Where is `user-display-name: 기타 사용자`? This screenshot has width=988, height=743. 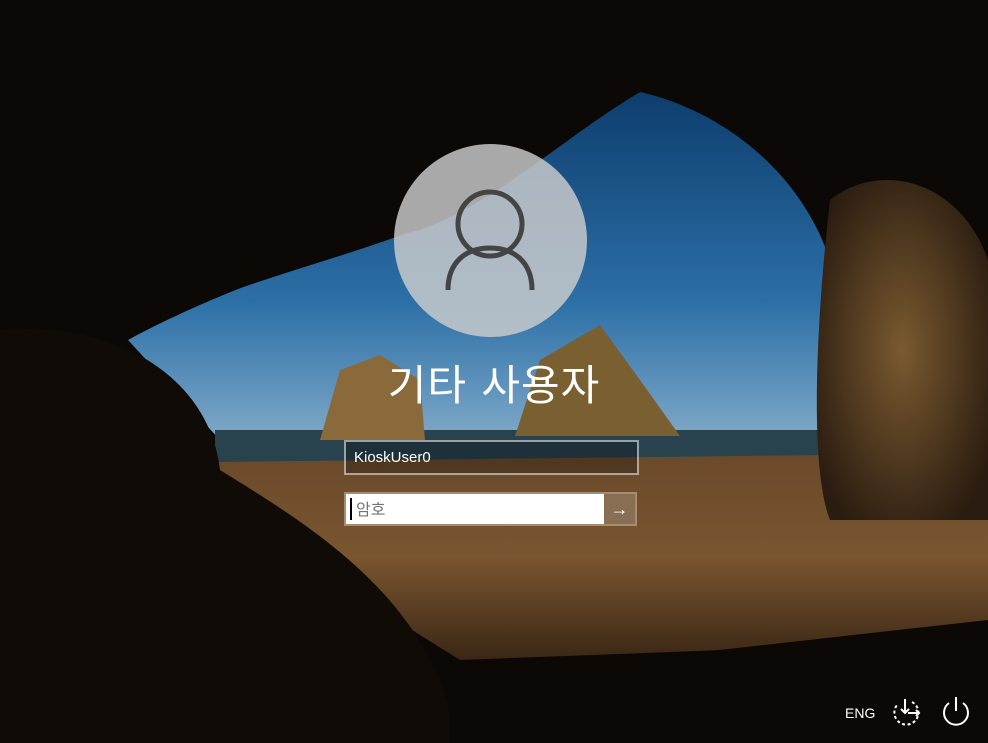
user-display-name: 기타 사용자 is located at coordinates (494, 385).